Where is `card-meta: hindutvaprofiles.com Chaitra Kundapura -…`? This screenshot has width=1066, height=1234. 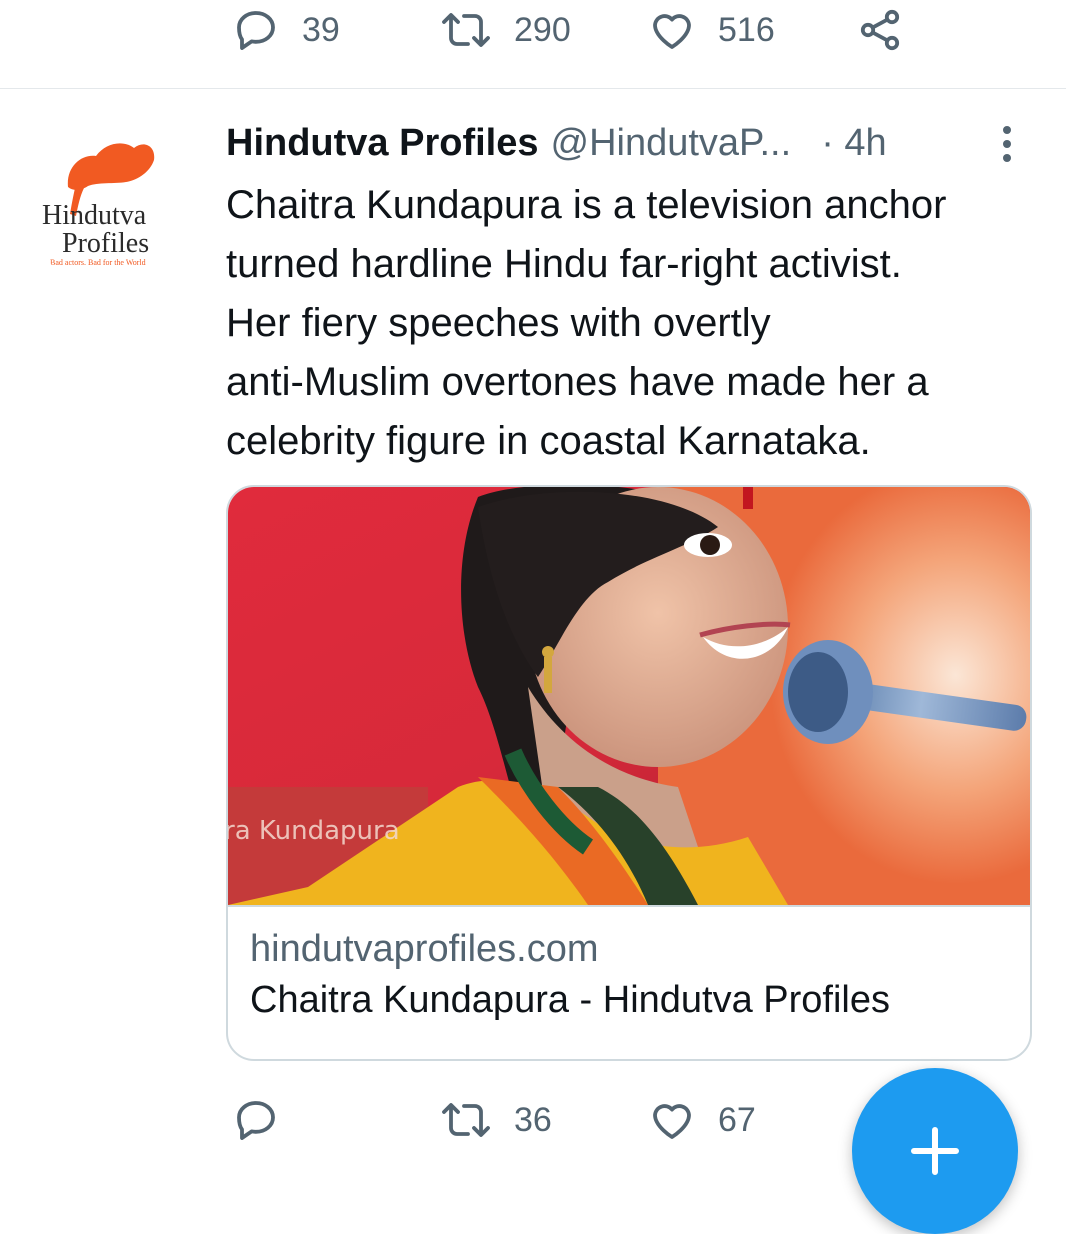 card-meta: hindutvaprofiles.com Chaitra Kundapura -… is located at coordinates (635, 976).